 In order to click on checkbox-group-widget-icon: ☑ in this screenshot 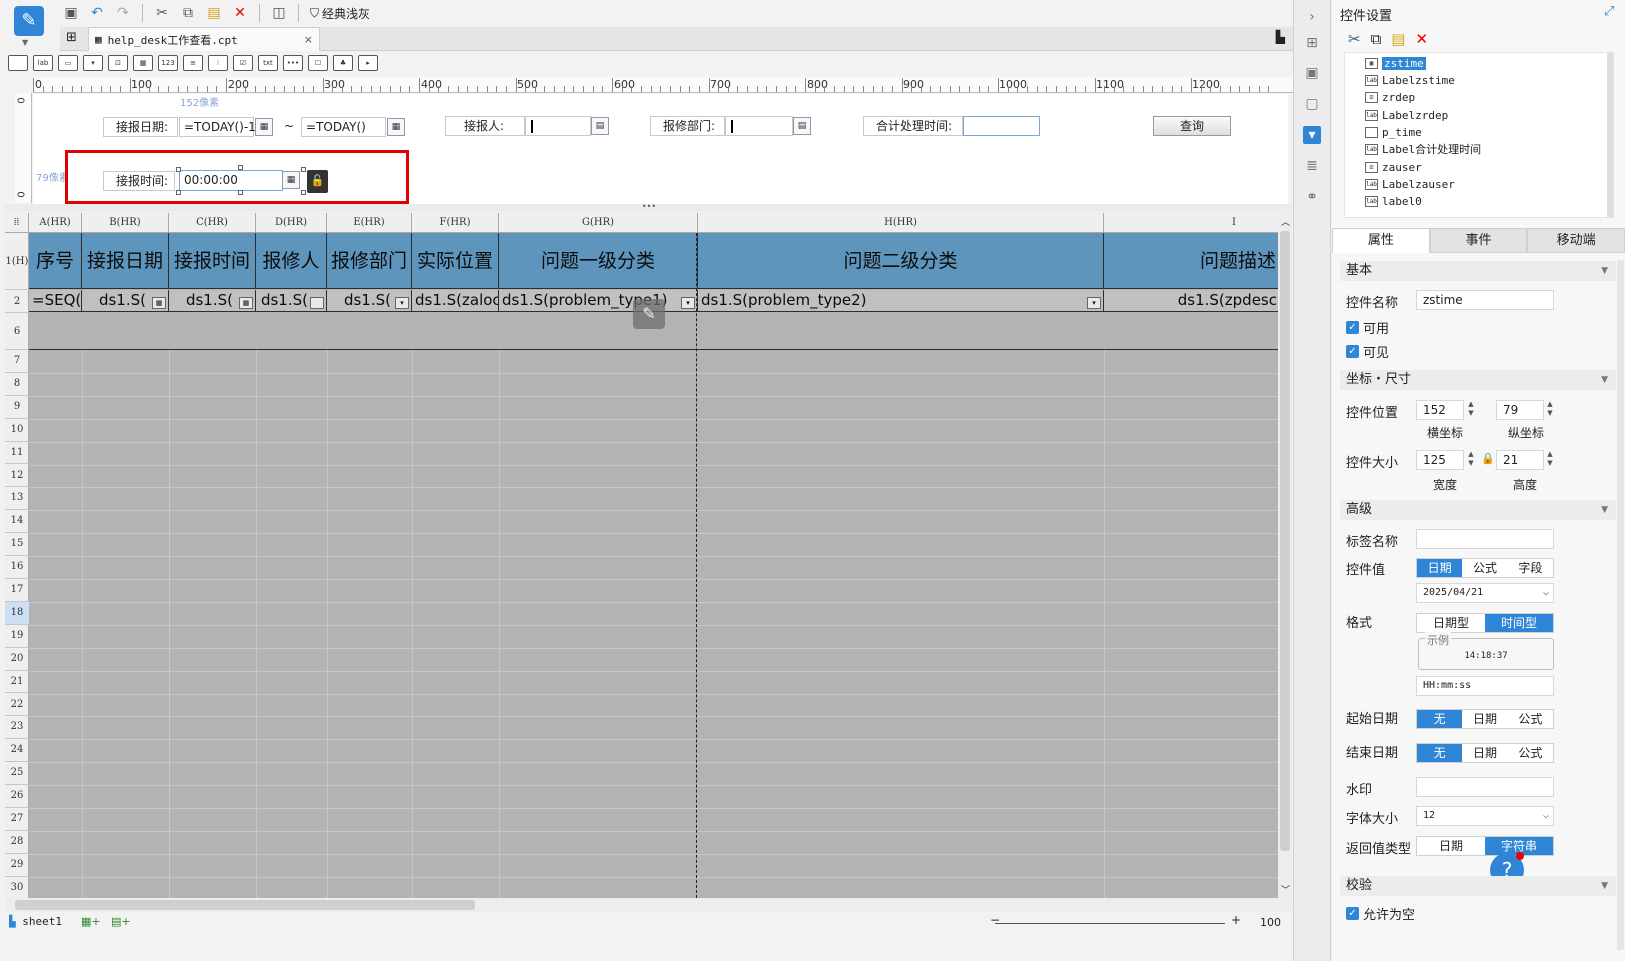, I will do `click(243, 63)`.